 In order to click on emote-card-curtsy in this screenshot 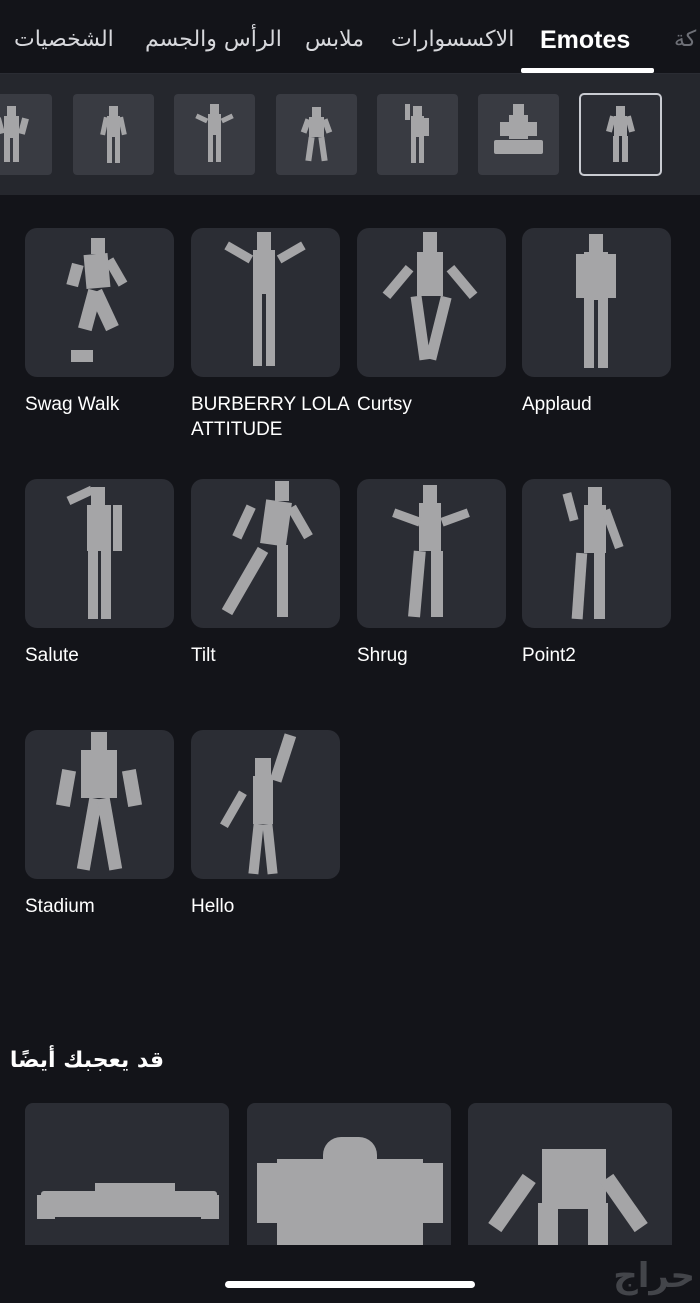, I will do `click(431, 302)`.